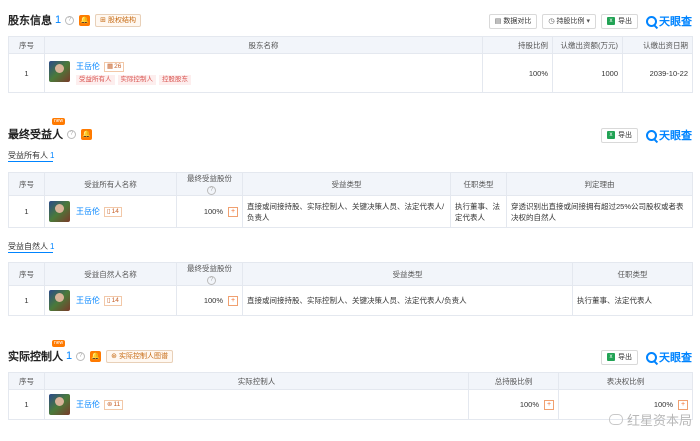 The image size is (700, 441). I want to click on actual-controller-count: 1, so click(69, 356).